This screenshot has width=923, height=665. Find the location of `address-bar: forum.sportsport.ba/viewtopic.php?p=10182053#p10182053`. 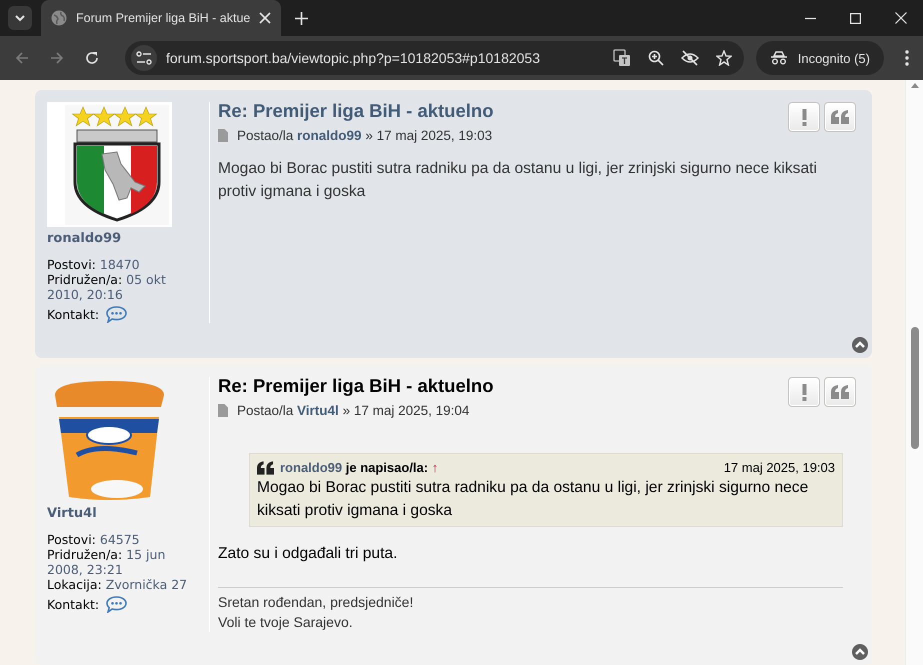

address-bar: forum.sportsport.ba/viewtopic.php?p=10182053#p10182053 is located at coordinates (434, 58).